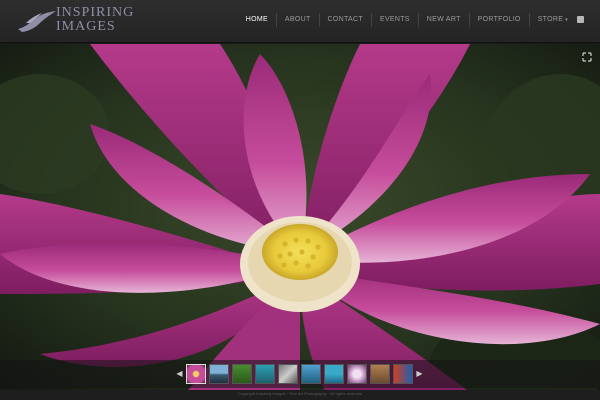 Image resolution: width=600 pixels, height=400 pixels. I want to click on thumbnail-list: ◀ ▶, so click(299, 374).